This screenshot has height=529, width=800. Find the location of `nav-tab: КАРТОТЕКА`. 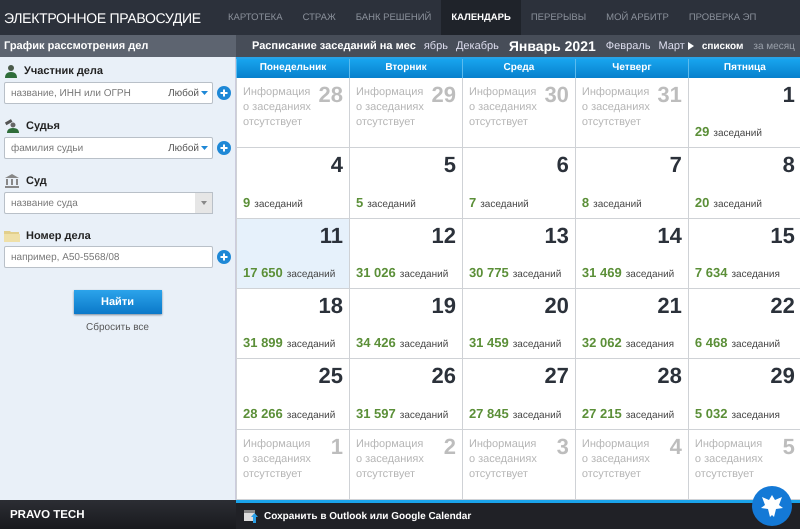

nav-tab: КАРТОТЕКА is located at coordinates (255, 17).